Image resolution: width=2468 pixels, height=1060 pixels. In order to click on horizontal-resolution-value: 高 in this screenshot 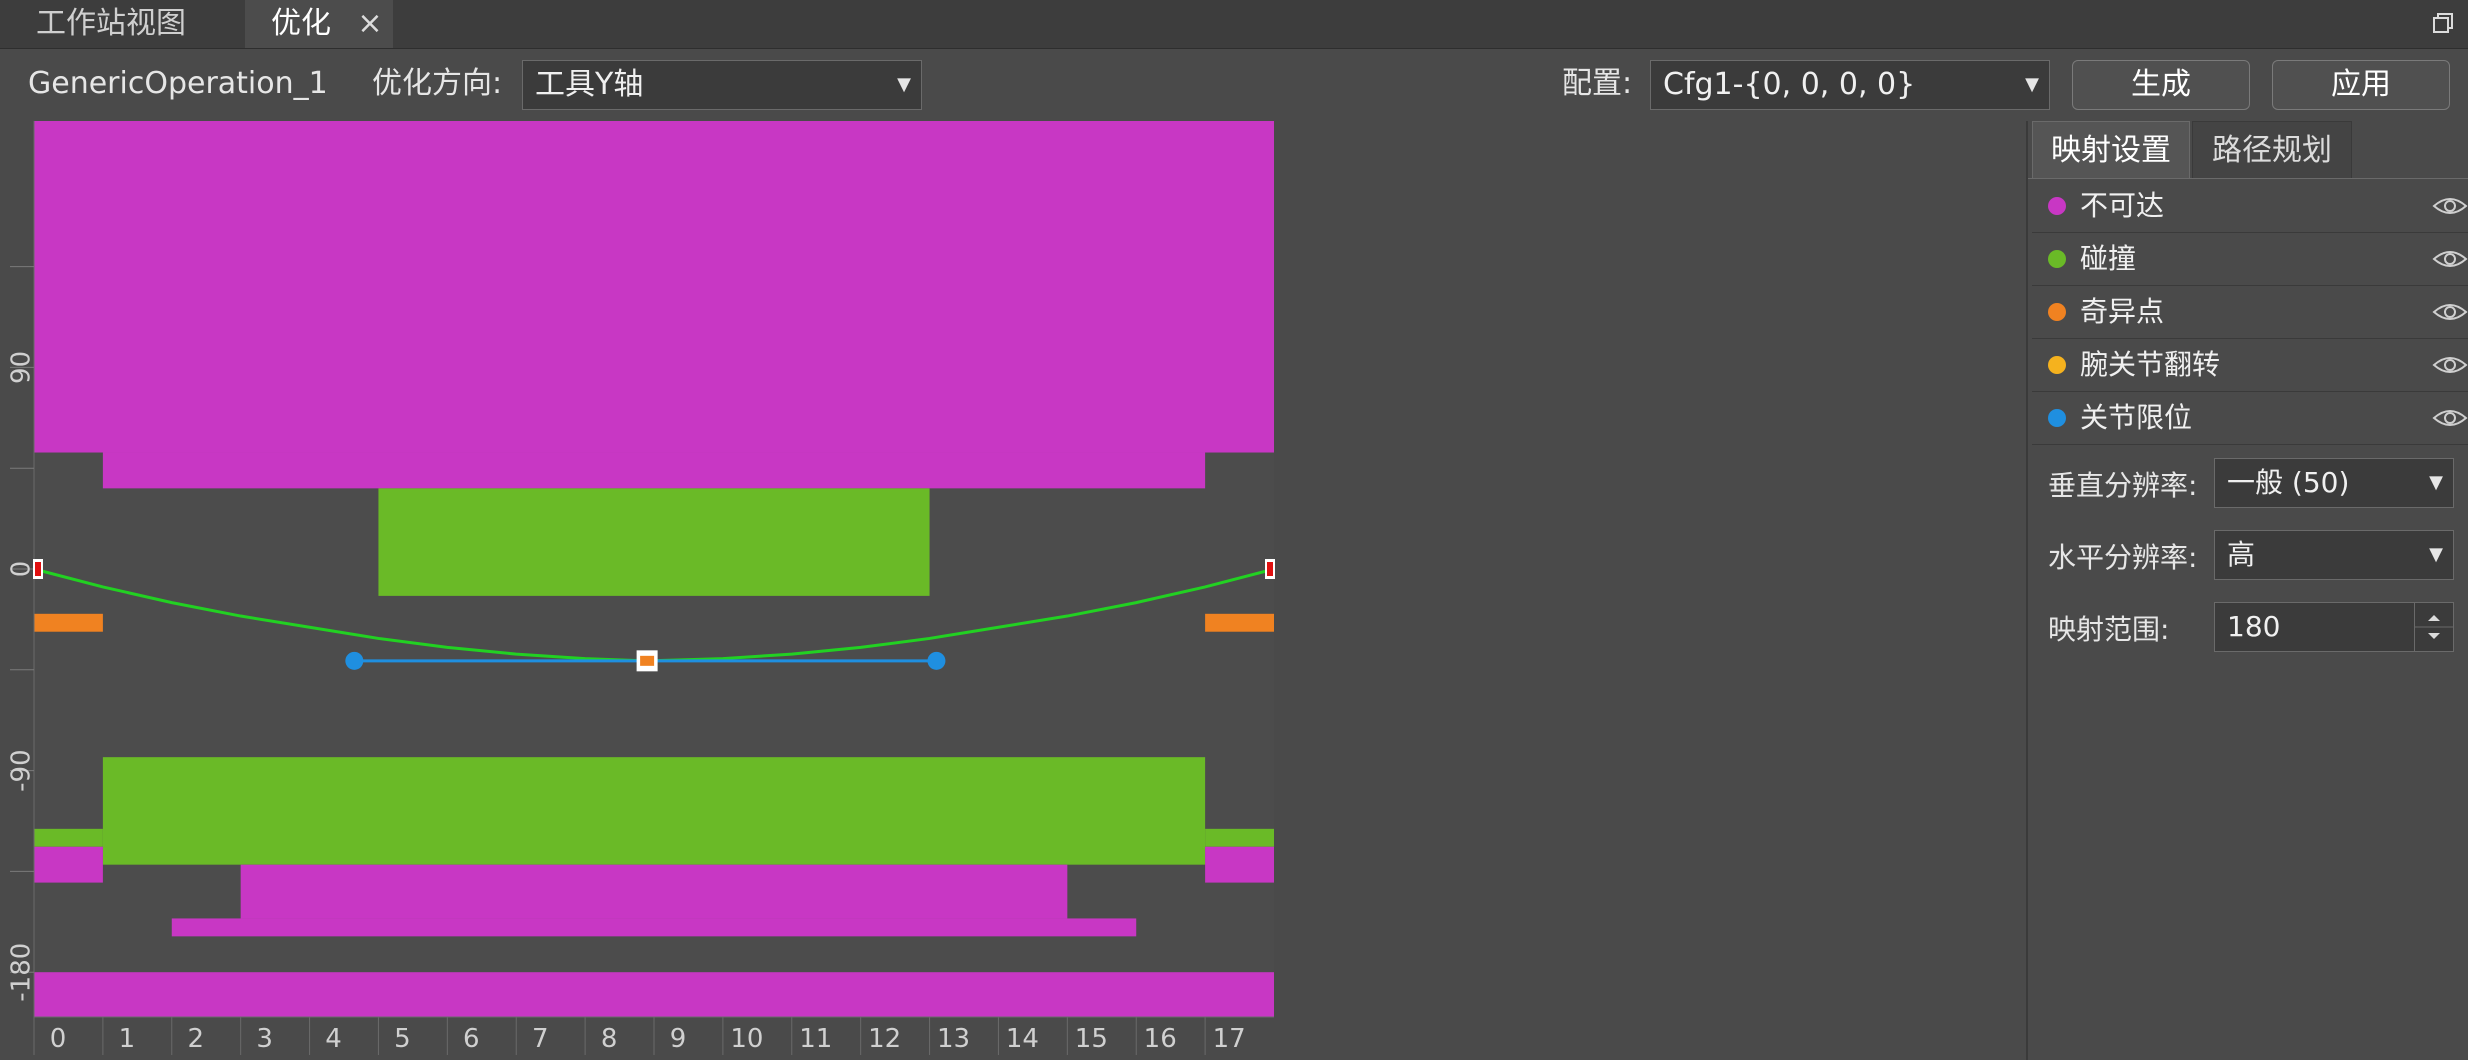, I will do `click(2241, 554)`.